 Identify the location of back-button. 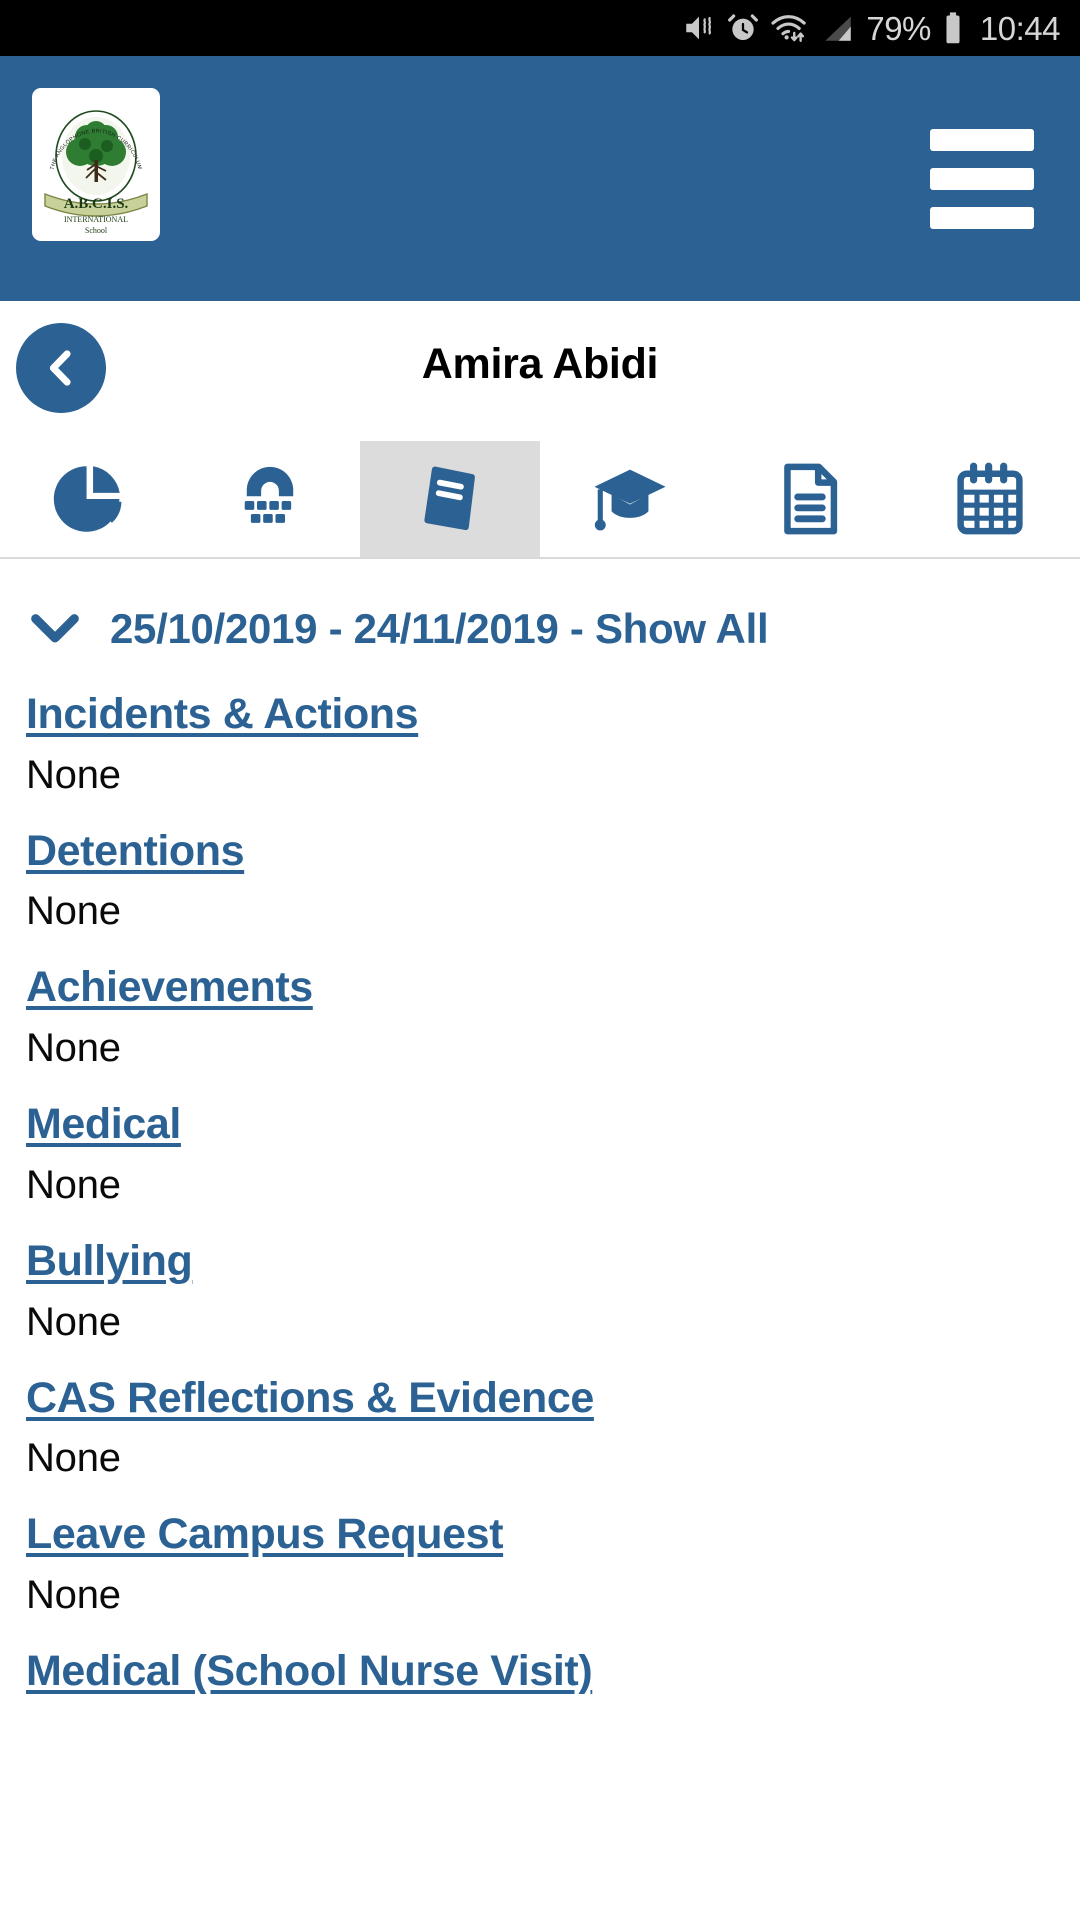
(61, 368).